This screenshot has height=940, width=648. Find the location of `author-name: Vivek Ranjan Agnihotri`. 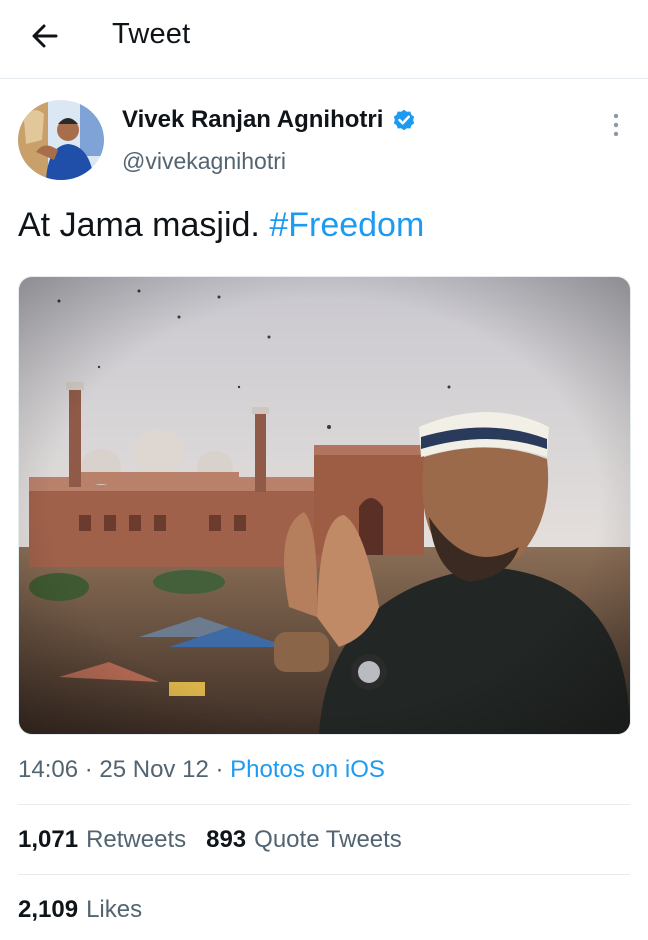

author-name: Vivek Ranjan Agnihotri is located at coordinates (252, 120).